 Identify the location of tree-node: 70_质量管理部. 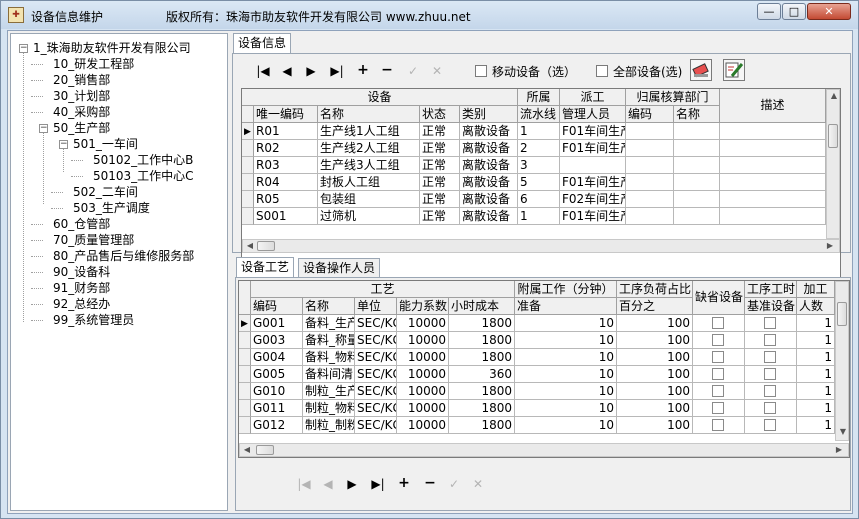
(93, 240).